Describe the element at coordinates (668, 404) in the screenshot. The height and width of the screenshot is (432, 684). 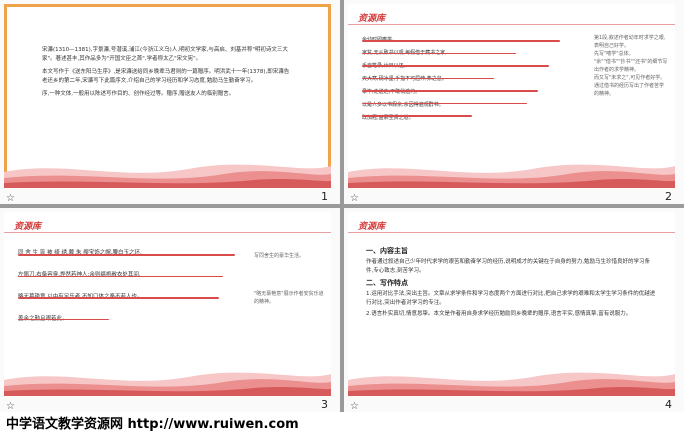
I see `slide-number: 4` at that location.